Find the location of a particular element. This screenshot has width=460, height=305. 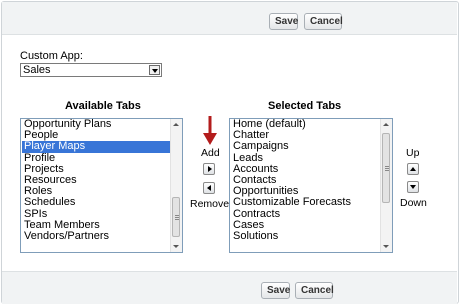

cancel-button-top: Cancel is located at coordinates (323, 21).